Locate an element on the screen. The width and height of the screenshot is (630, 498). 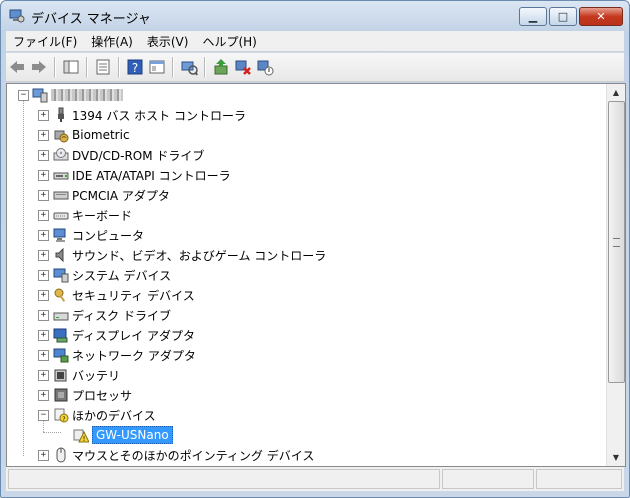
tree-item: セキュリティ デバイス is located at coordinates (124, 295).